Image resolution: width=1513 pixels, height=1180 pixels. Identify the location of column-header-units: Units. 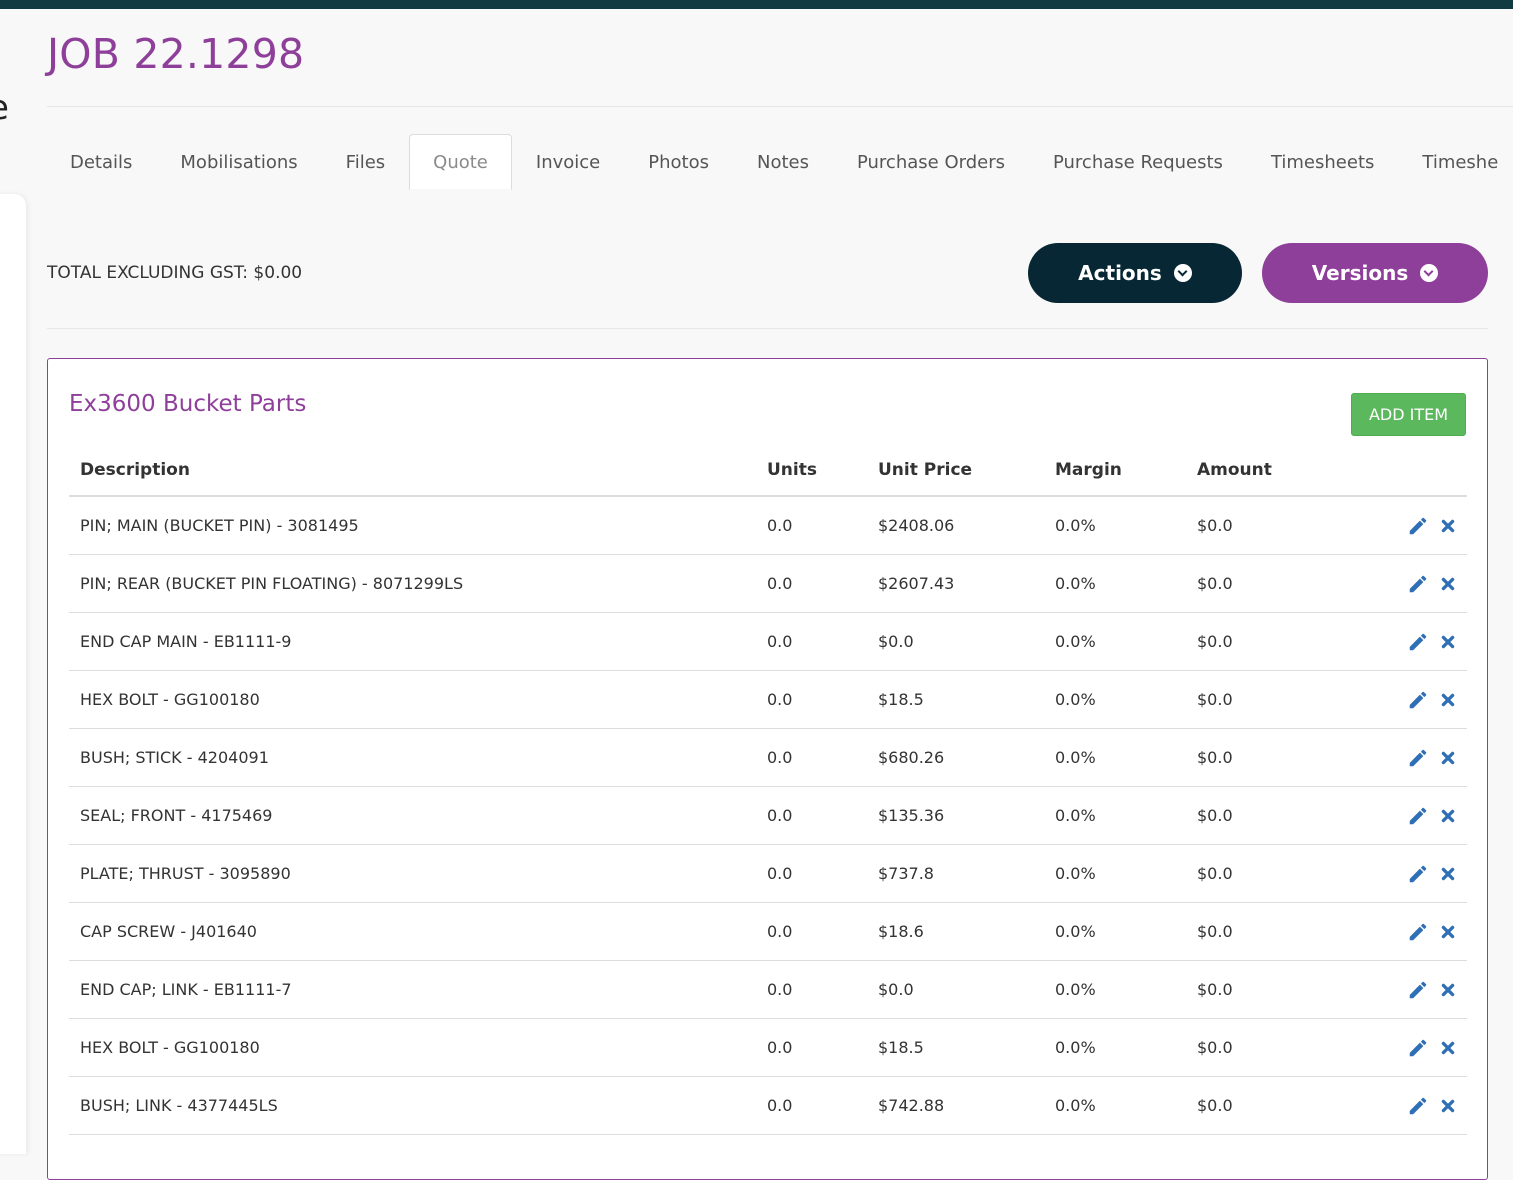
(811, 471).